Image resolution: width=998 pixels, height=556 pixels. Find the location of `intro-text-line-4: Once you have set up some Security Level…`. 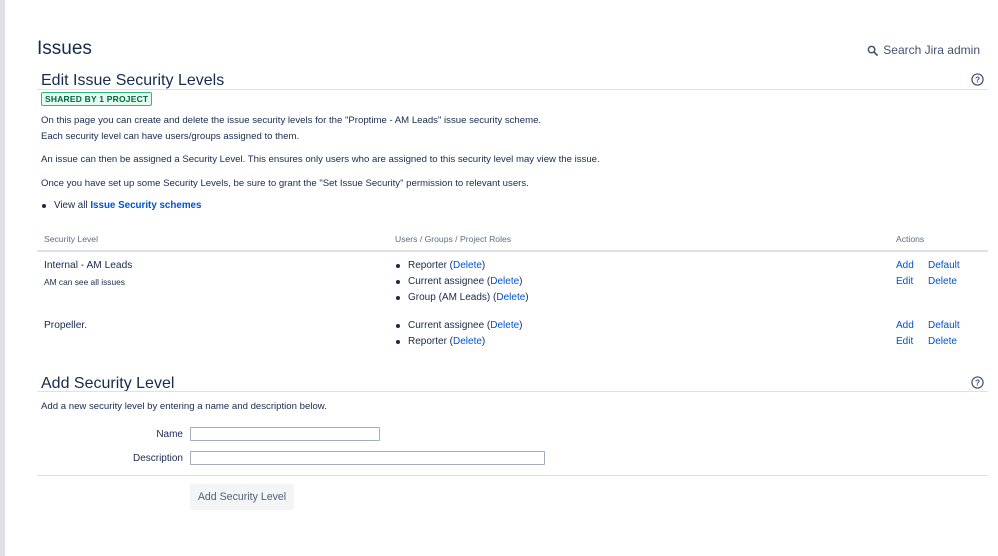

intro-text-line-4: Once you have set up some Security Level… is located at coordinates (285, 183).